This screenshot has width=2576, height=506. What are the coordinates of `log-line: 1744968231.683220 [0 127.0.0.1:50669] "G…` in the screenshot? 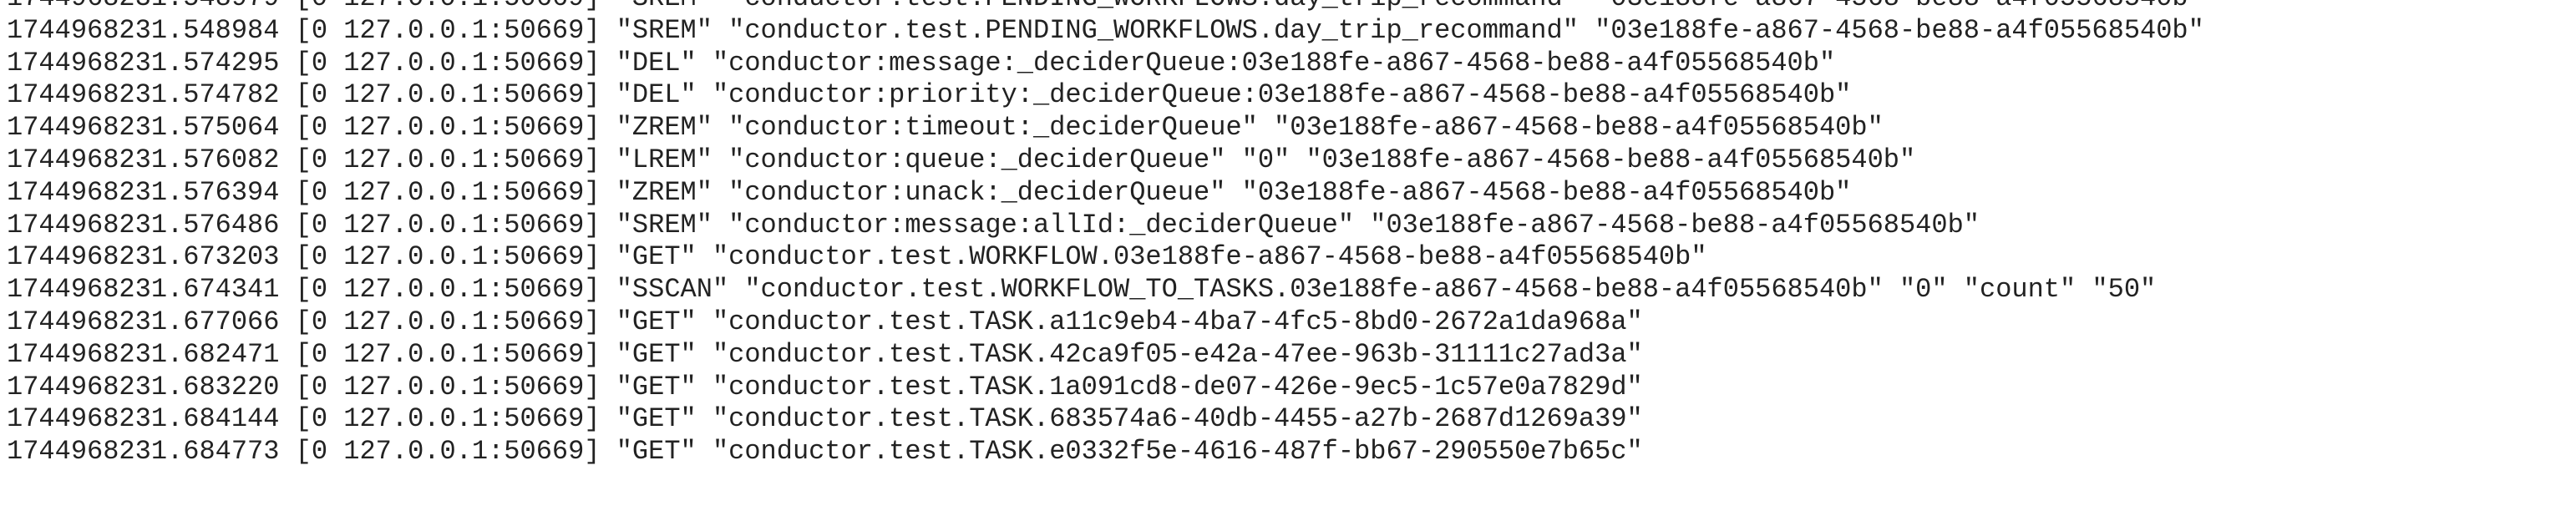 It's located at (825, 386).